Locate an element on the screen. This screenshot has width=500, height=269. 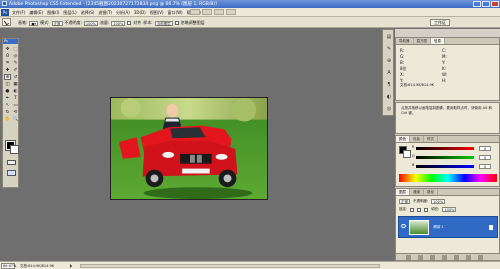
adjustments-icon: ◐ is located at coordinates (389, 97).